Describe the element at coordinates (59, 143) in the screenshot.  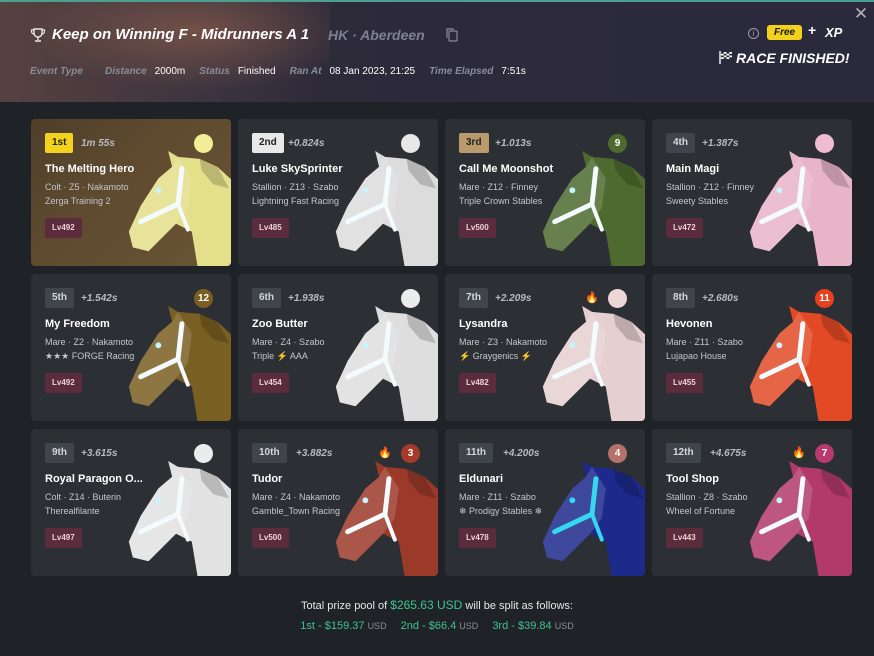
I see `position-badge: 1st` at that location.